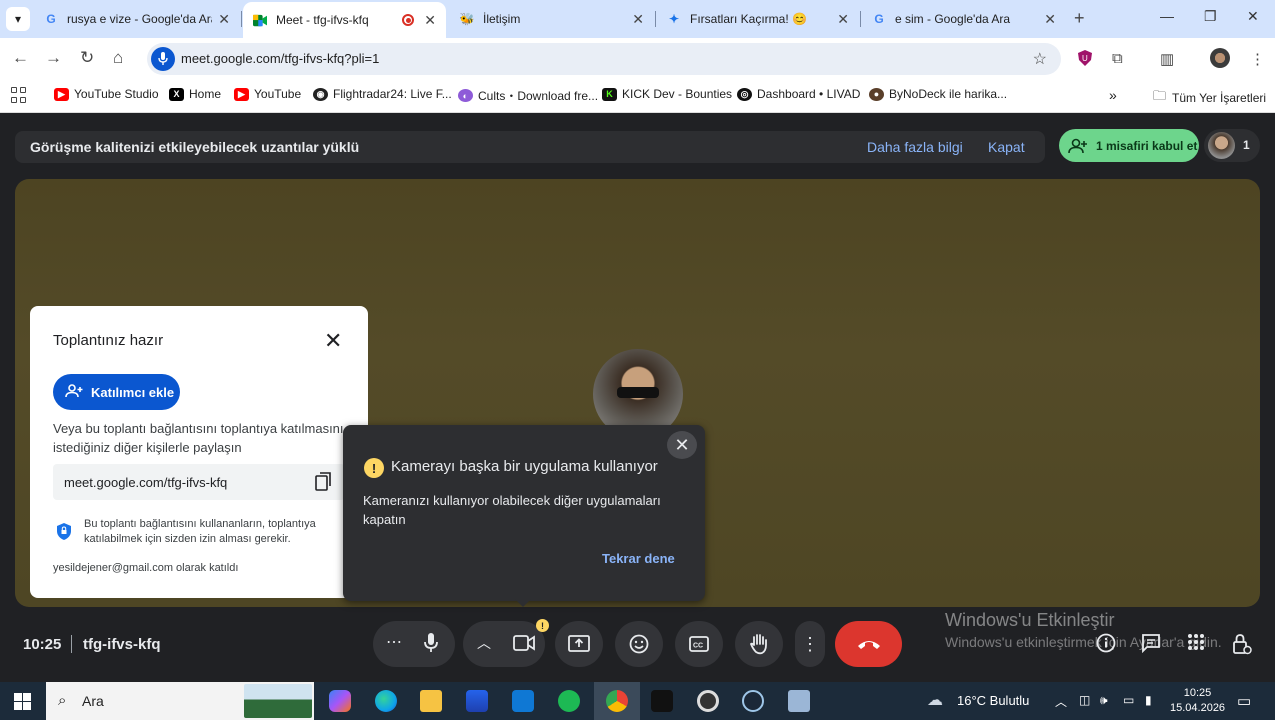 This screenshot has height=720, width=1275. Describe the element at coordinates (195, 94) in the screenshot. I see `bookmark-home: X Home` at that location.